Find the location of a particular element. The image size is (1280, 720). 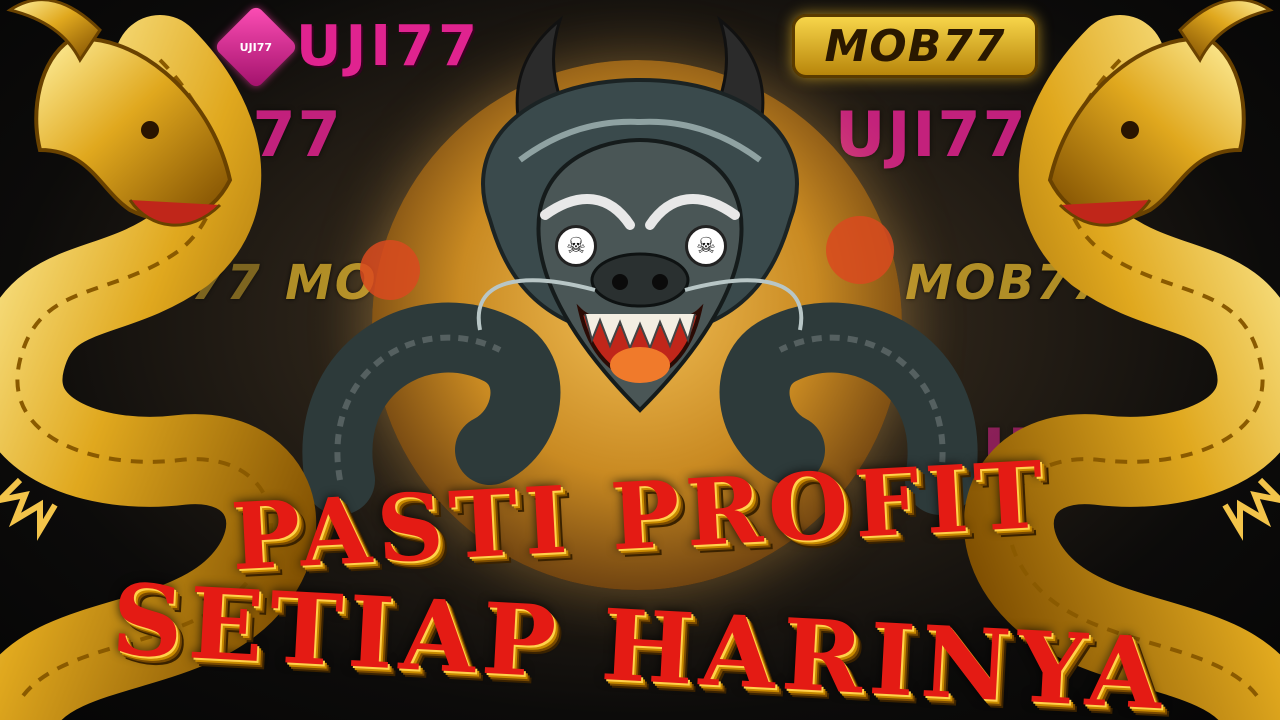

uji77-badge-icon: UJI77 is located at coordinates (256, 46).